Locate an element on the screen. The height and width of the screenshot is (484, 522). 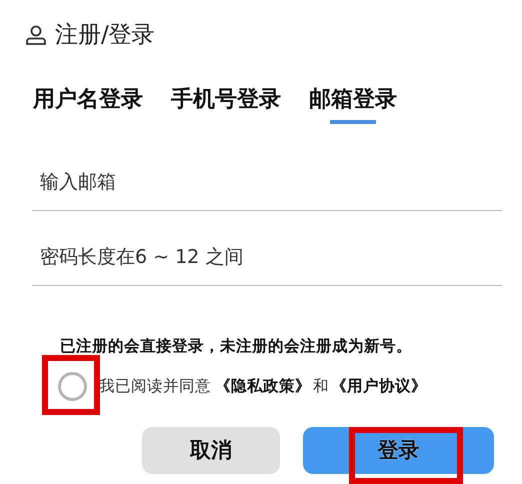
privacy-link: 《隐私政策》 is located at coordinates (263, 386).